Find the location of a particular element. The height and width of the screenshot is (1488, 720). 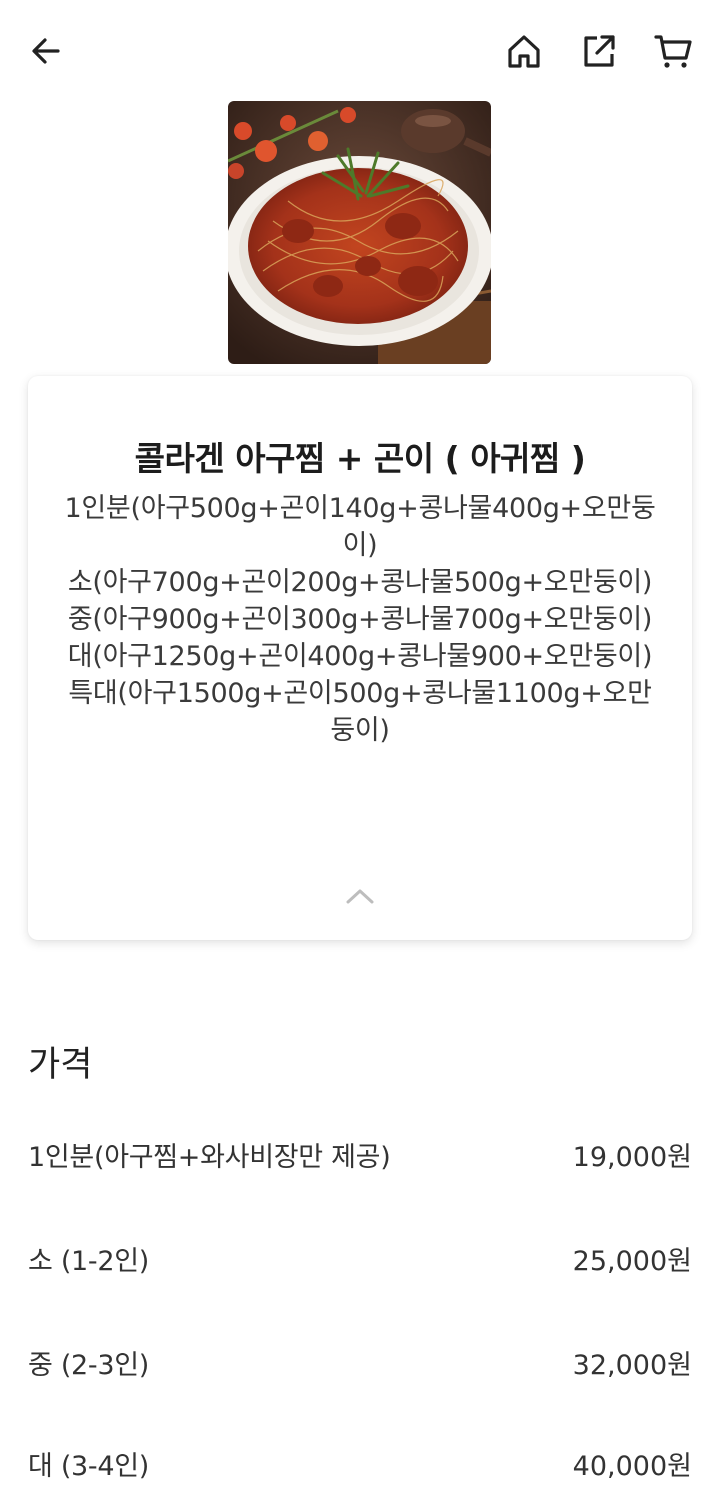

price-section-title: 가격 is located at coordinates (60, 1065).